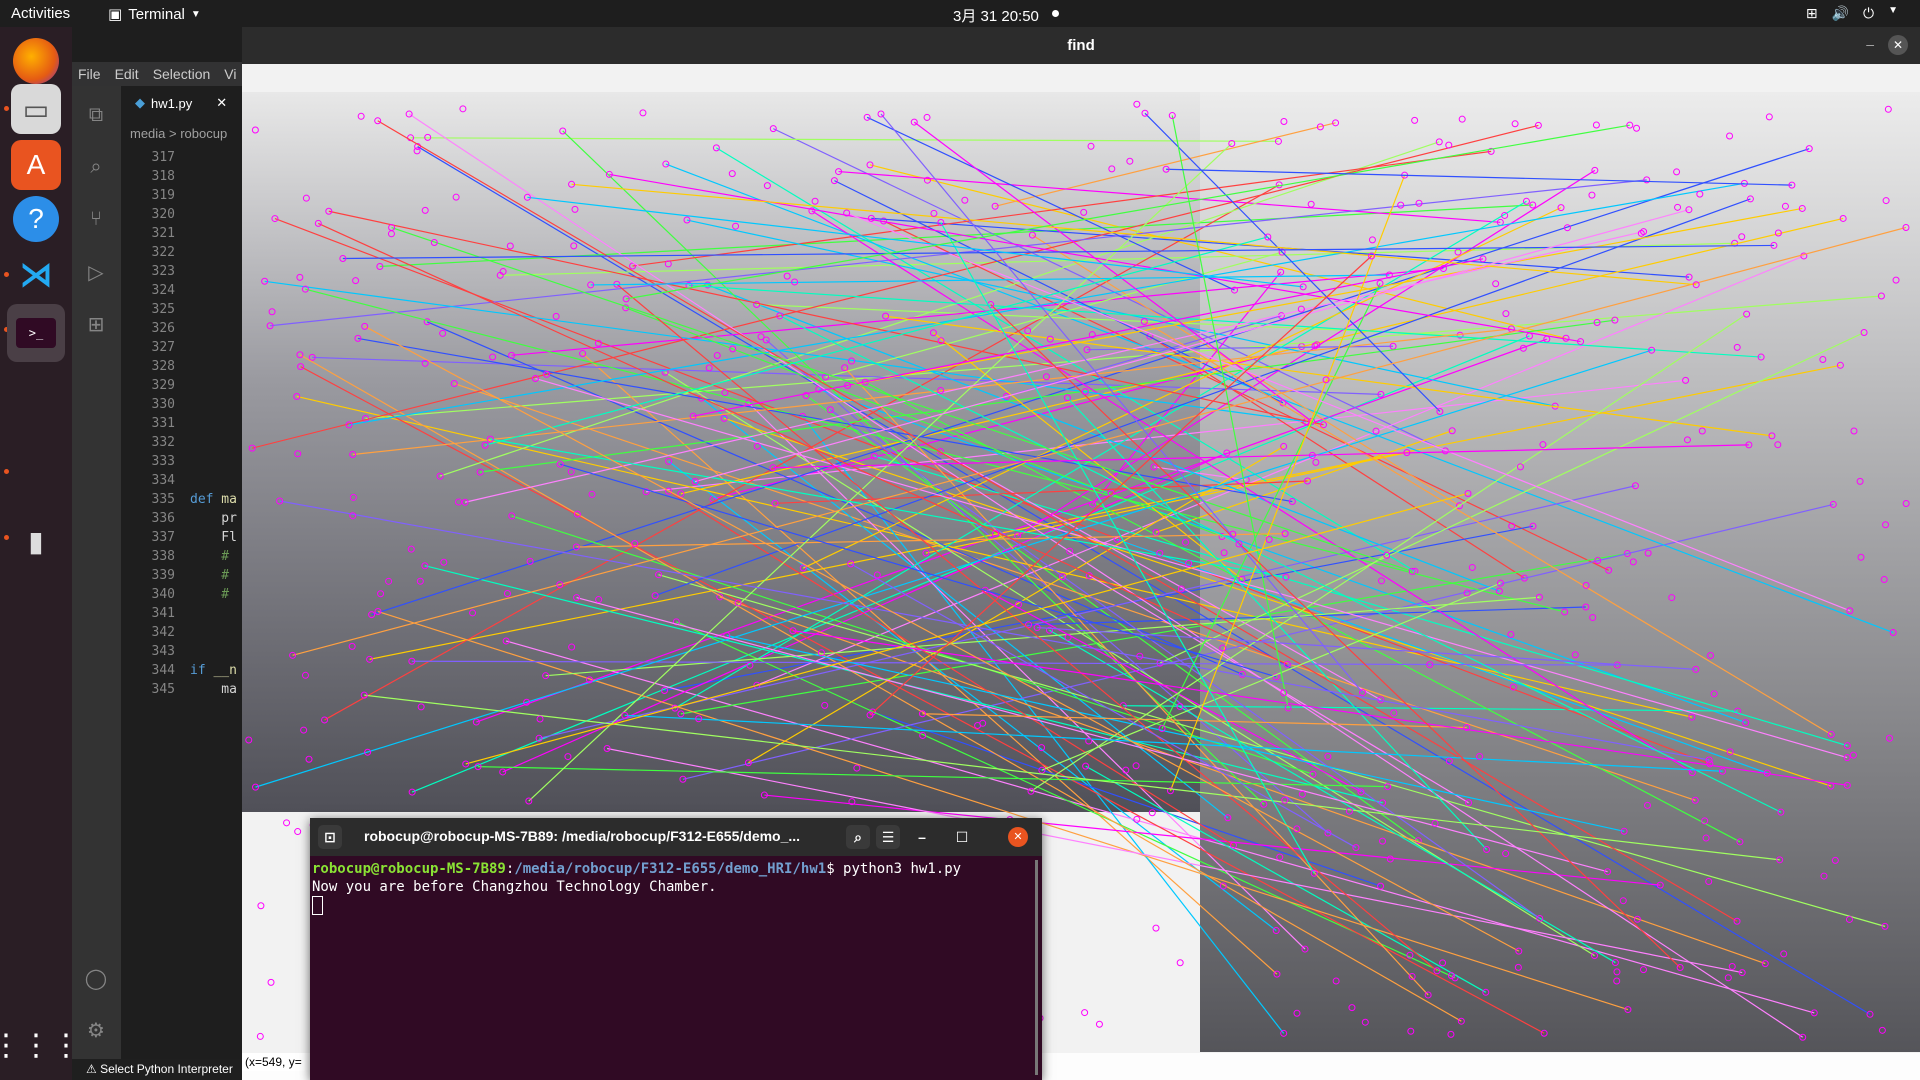  Describe the element at coordinates (96, 1030) in the screenshot. I see `gear-icon: ⚙` at that location.